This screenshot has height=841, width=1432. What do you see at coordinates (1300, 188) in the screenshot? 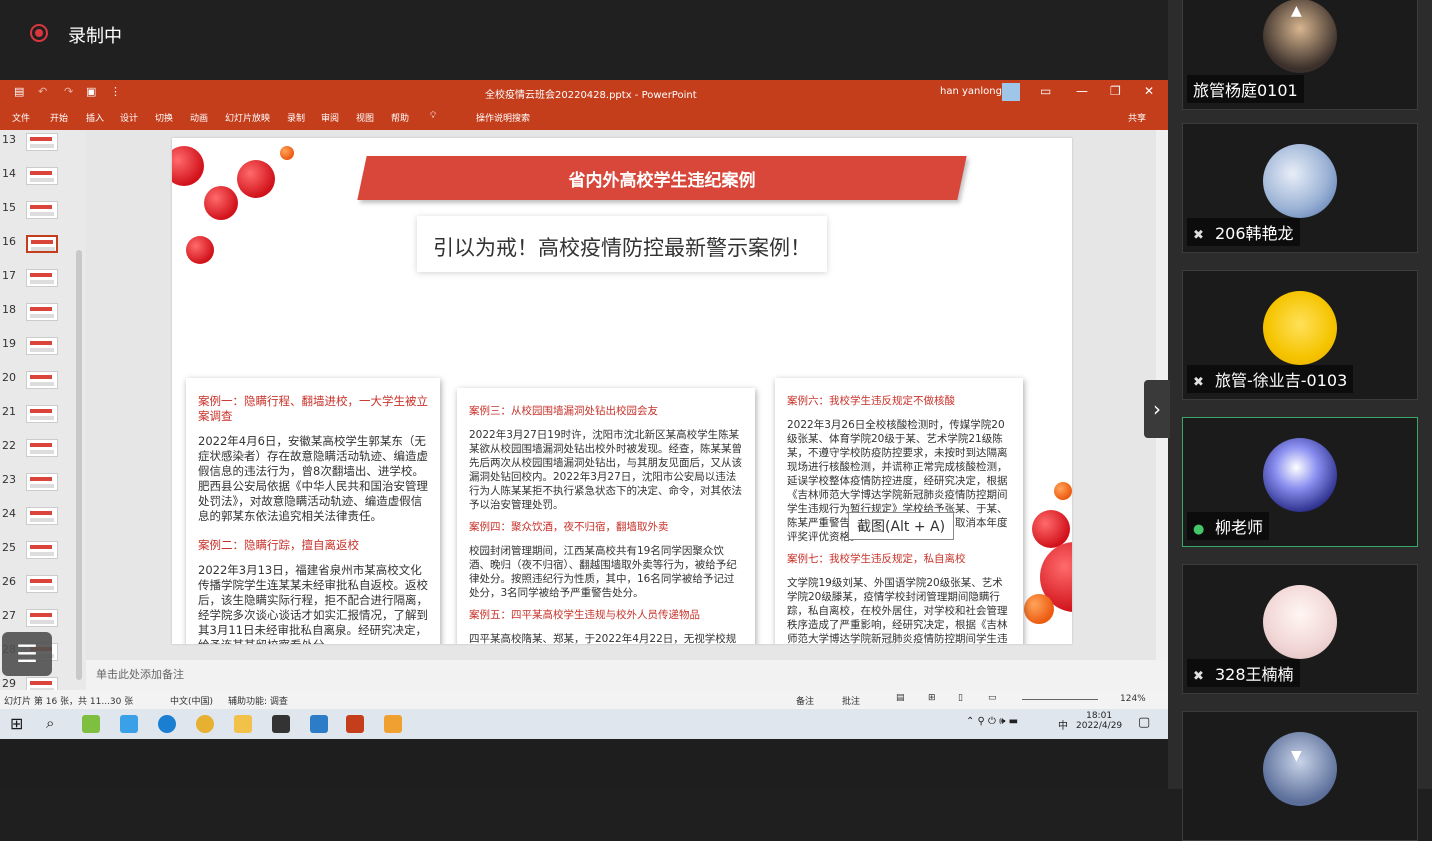
I see `participant-tile: ✖ 206韩艳龙` at bounding box center [1300, 188].